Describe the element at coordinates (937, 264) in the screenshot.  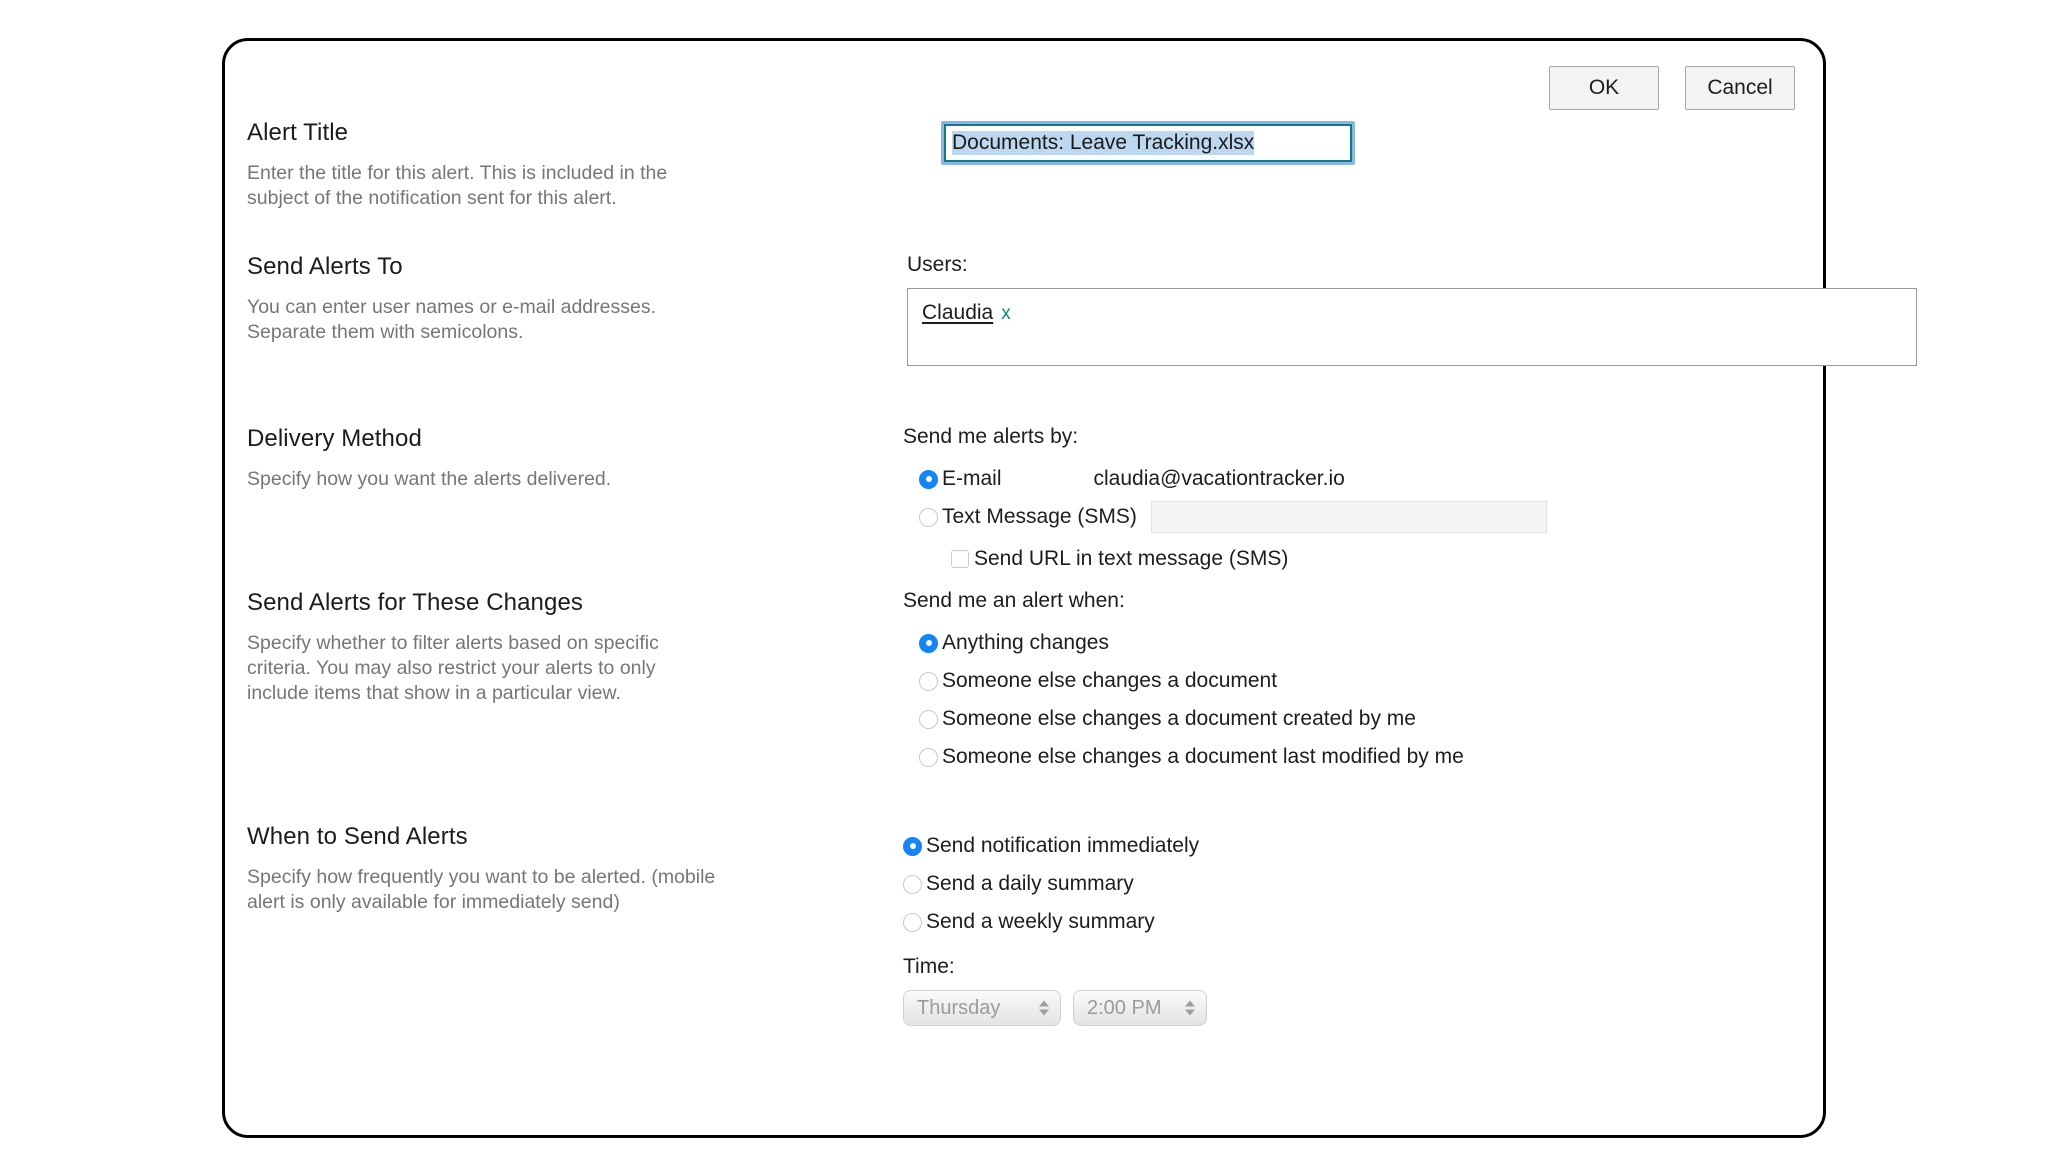
I see `users-label: Users:` at that location.